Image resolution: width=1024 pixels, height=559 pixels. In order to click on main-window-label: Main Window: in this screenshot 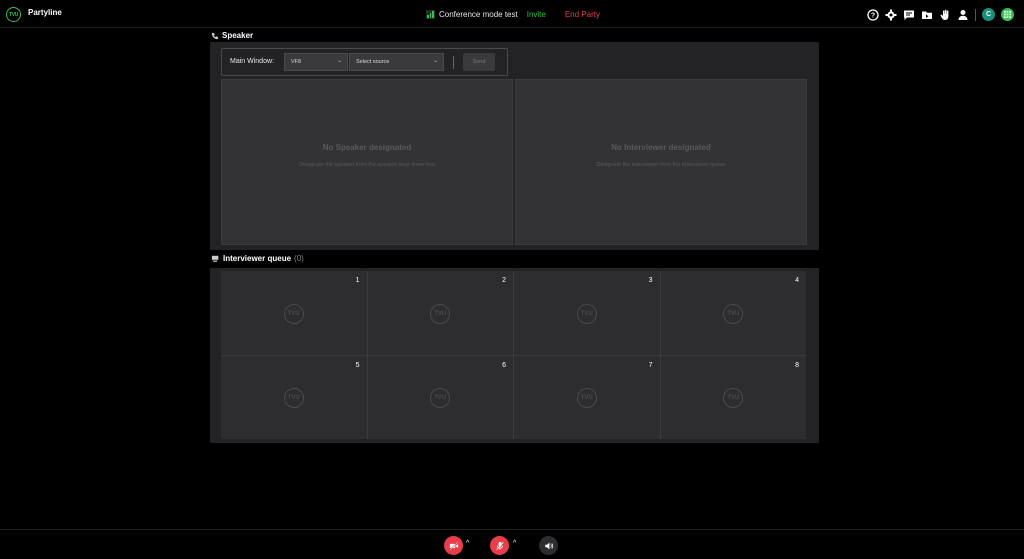, I will do `click(252, 61)`.